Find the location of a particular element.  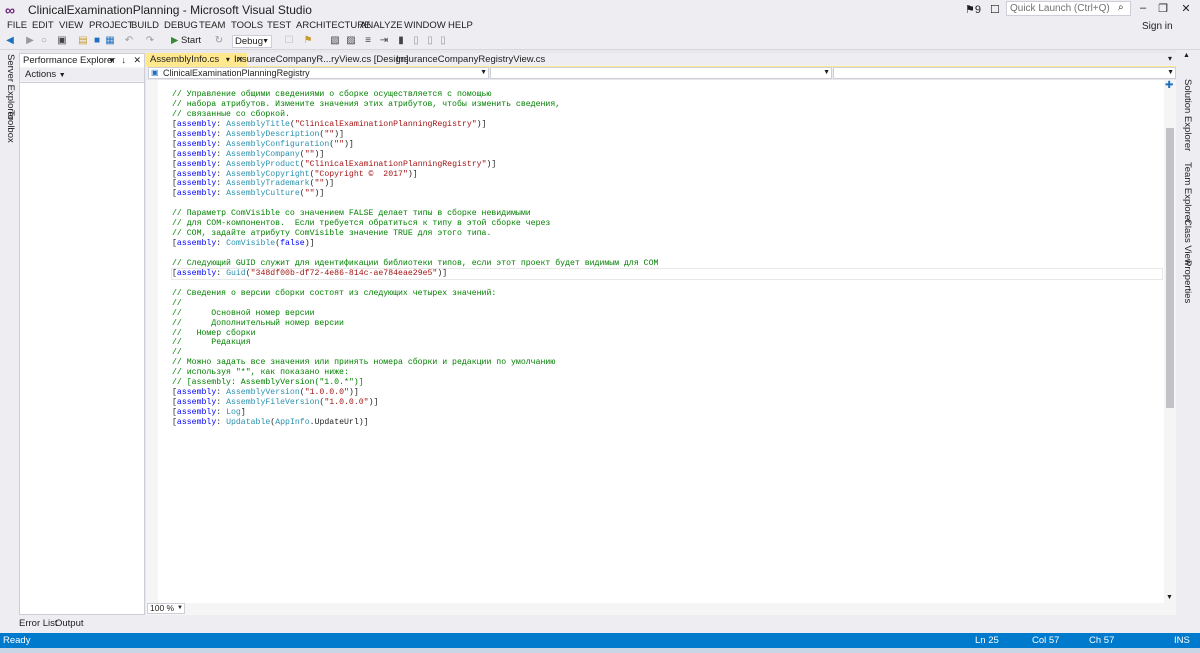

code-line: [assembly: AssemblyTrademark("")] is located at coordinates (672, 184).